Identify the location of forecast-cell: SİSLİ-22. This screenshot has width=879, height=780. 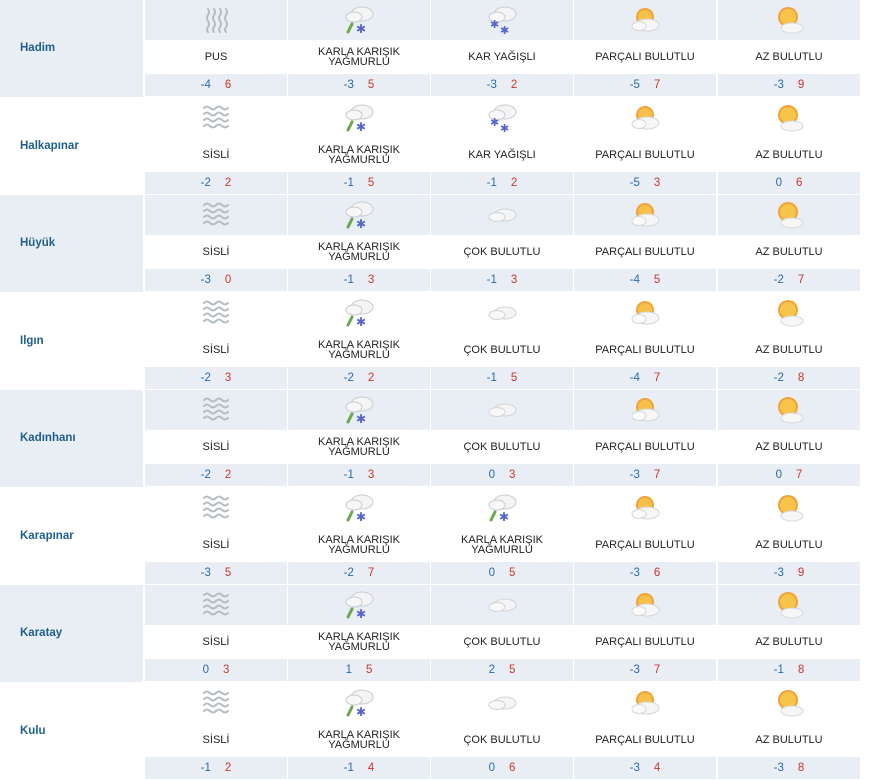
(216, 146).